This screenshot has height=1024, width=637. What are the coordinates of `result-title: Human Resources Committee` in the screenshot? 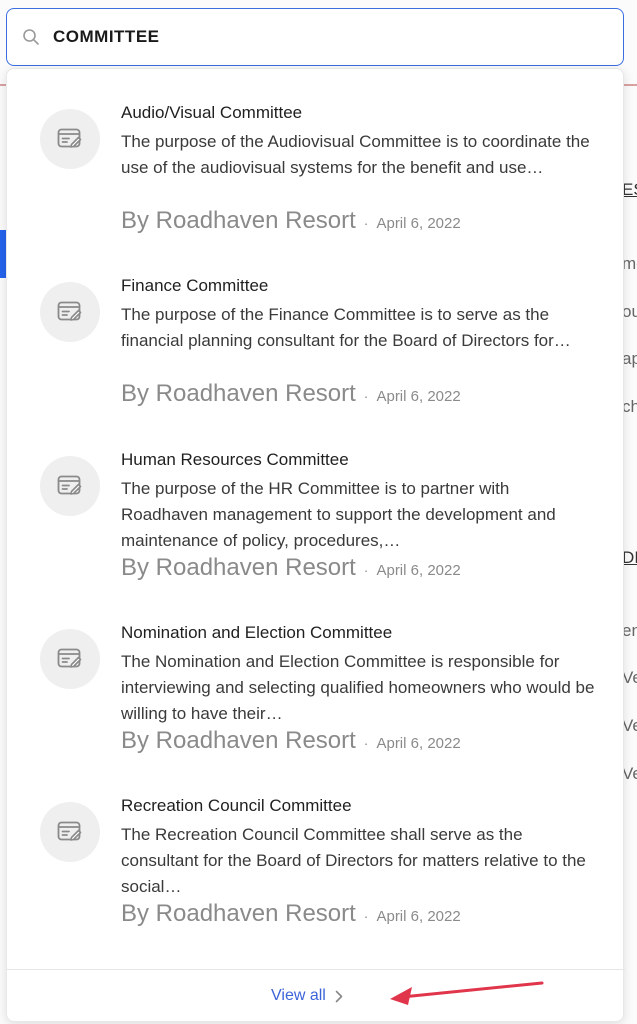 It's located at (235, 460).